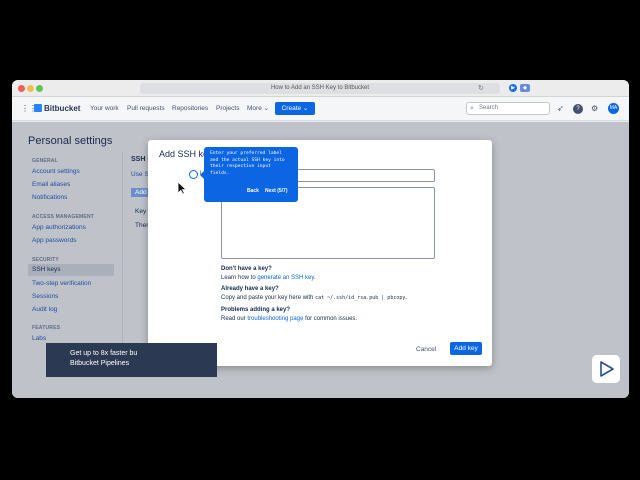 The width and height of the screenshot is (640, 480). I want to click on address-bar: How to Add an SSH Key to Bitbucket, so click(320, 88).